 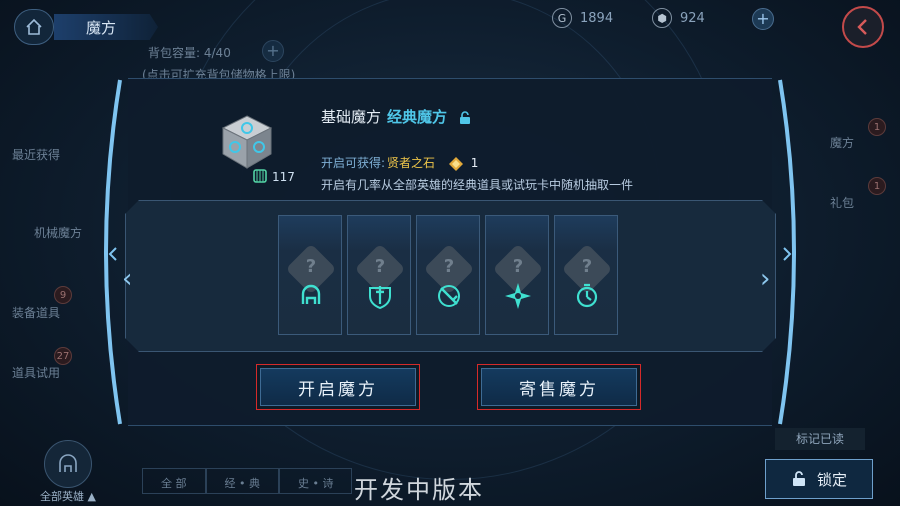 I want to click on capacity-label: 背包容量: 4/40, so click(x=189, y=53).